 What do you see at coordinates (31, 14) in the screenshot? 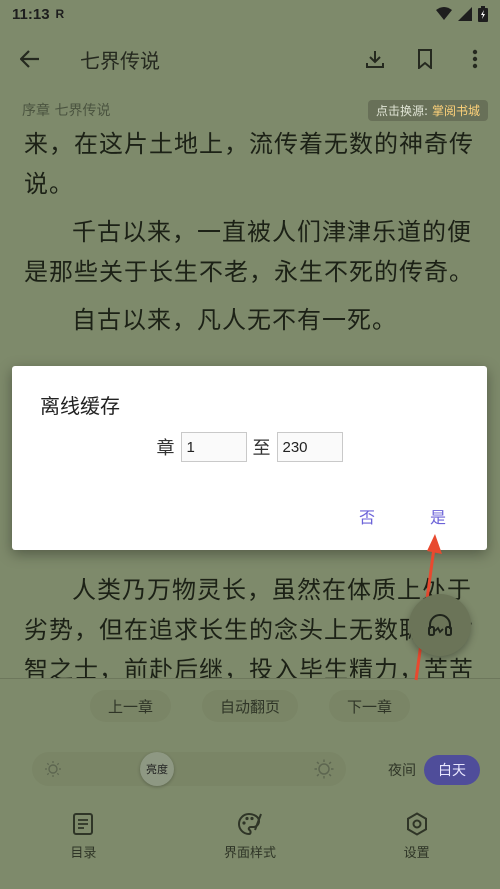
I see `status-time: 11:13` at bounding box center [31, 14].